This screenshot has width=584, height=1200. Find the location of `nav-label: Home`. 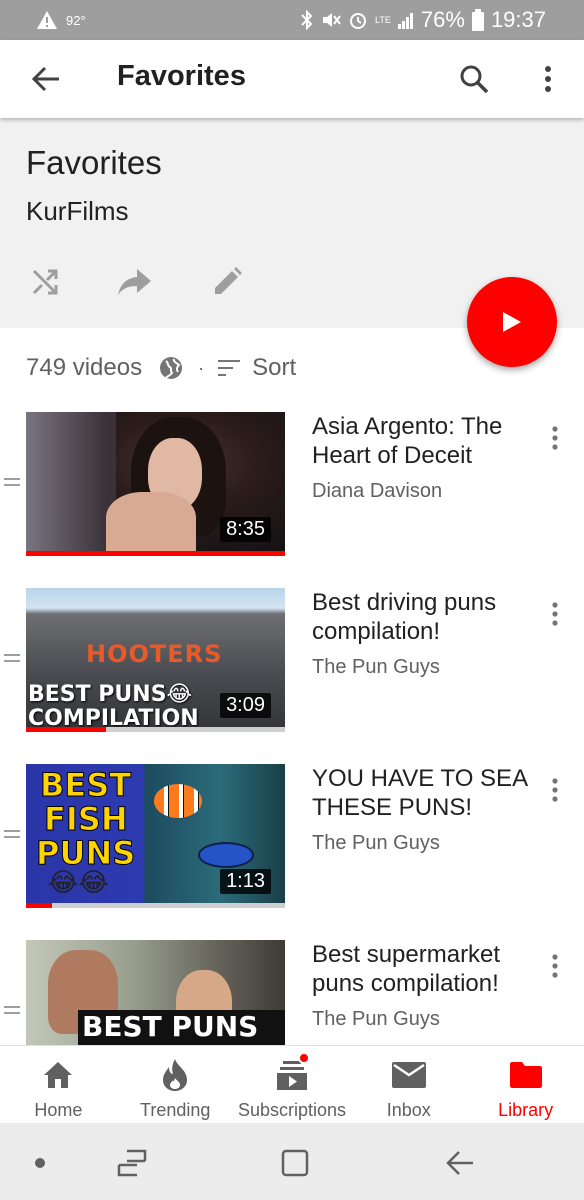

nav-label: Home is located at coordinates (58, 1110).